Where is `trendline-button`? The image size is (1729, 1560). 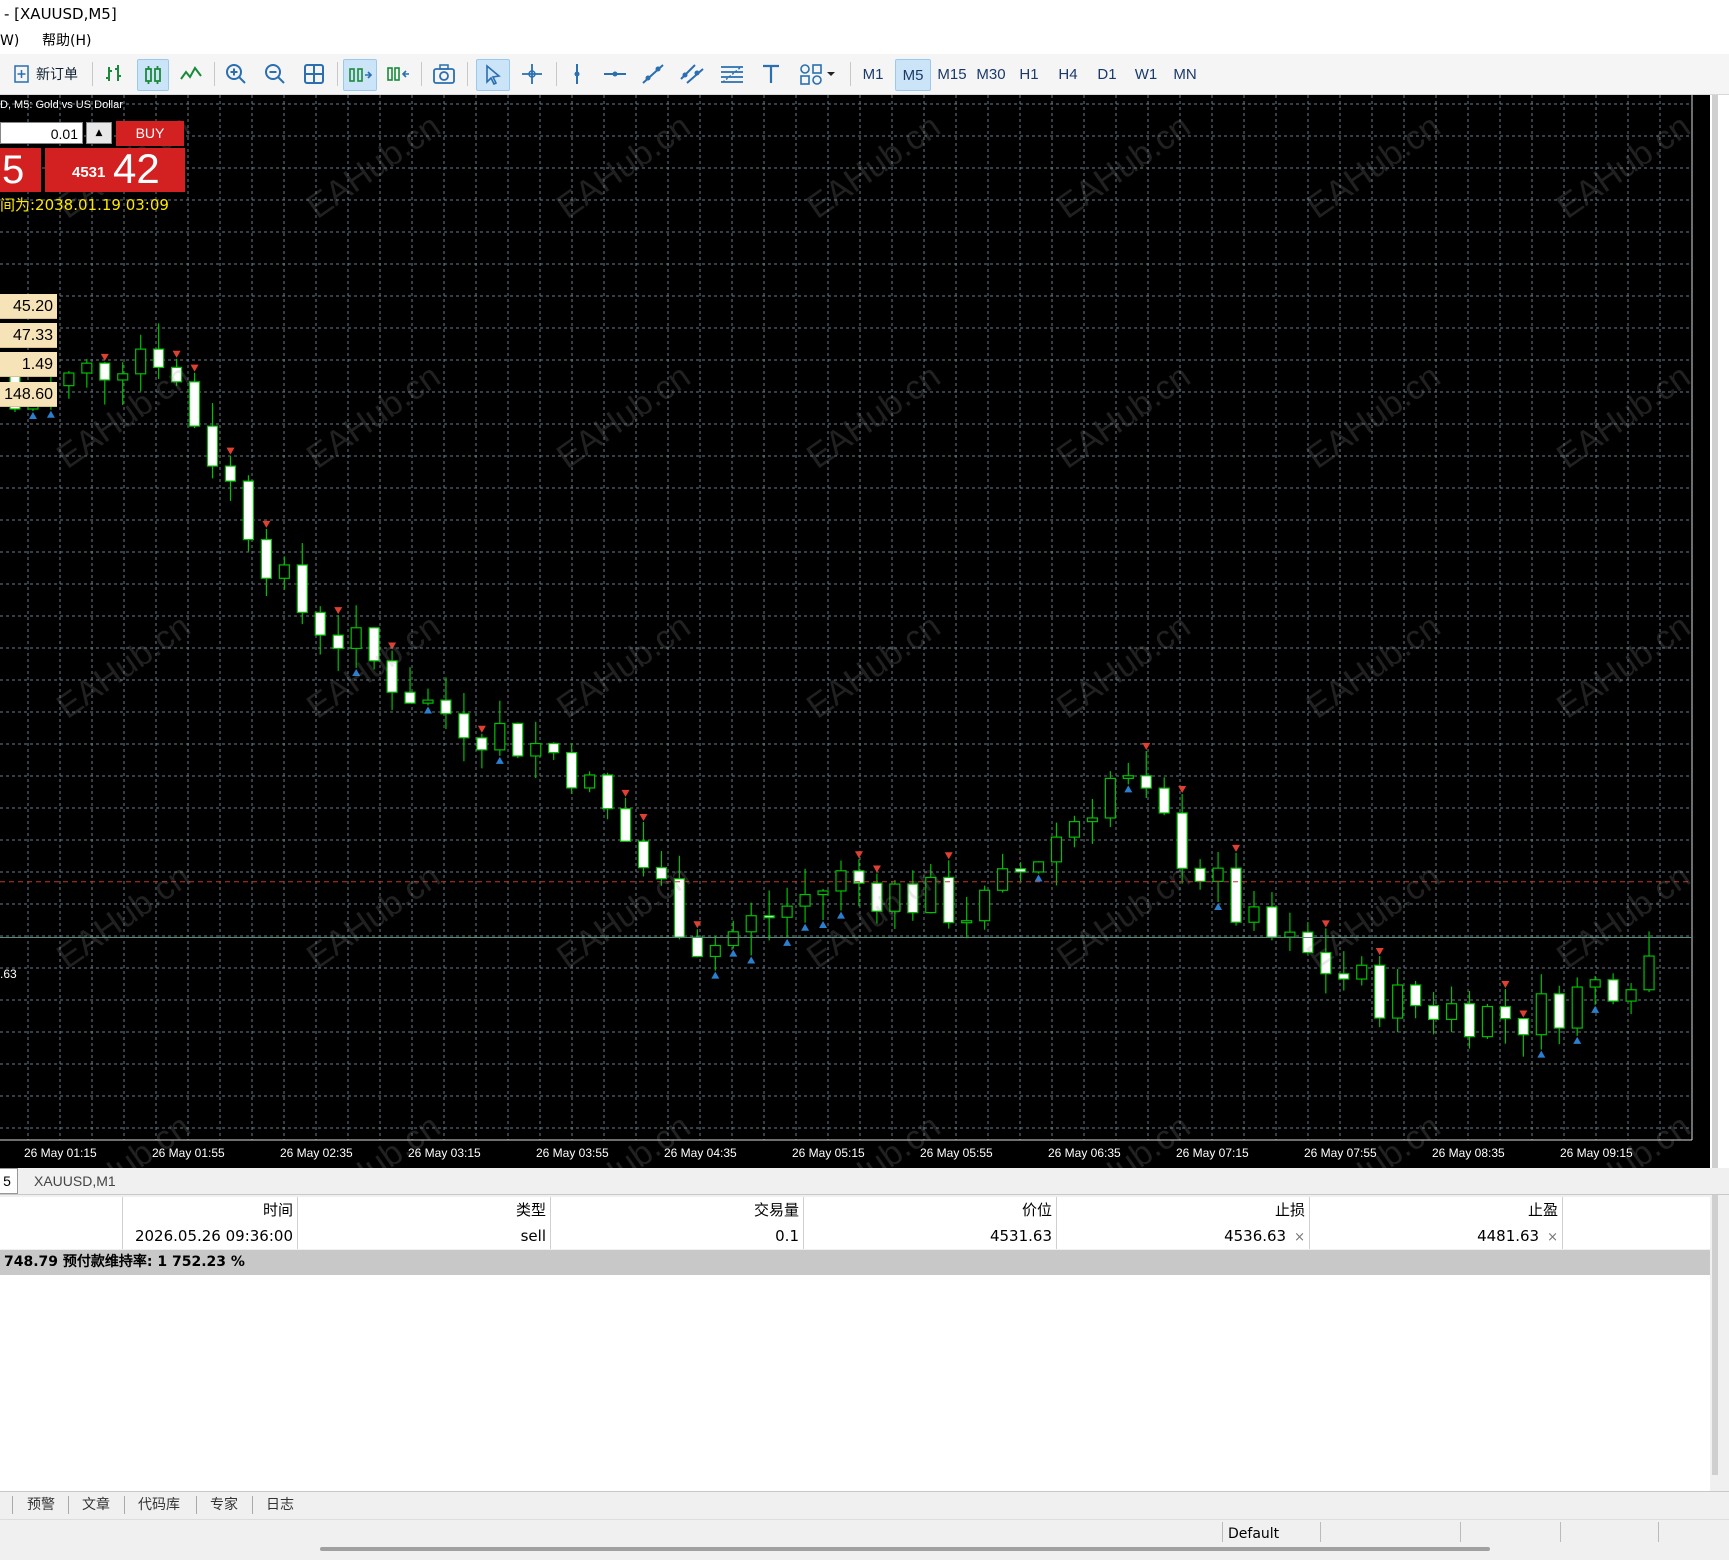
trendline-button is located at coordinates (653, 74).